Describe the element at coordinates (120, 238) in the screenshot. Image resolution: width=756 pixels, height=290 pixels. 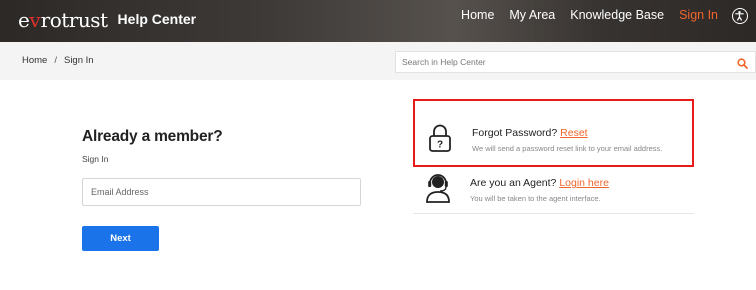
I see `next-button: Next` at that location.